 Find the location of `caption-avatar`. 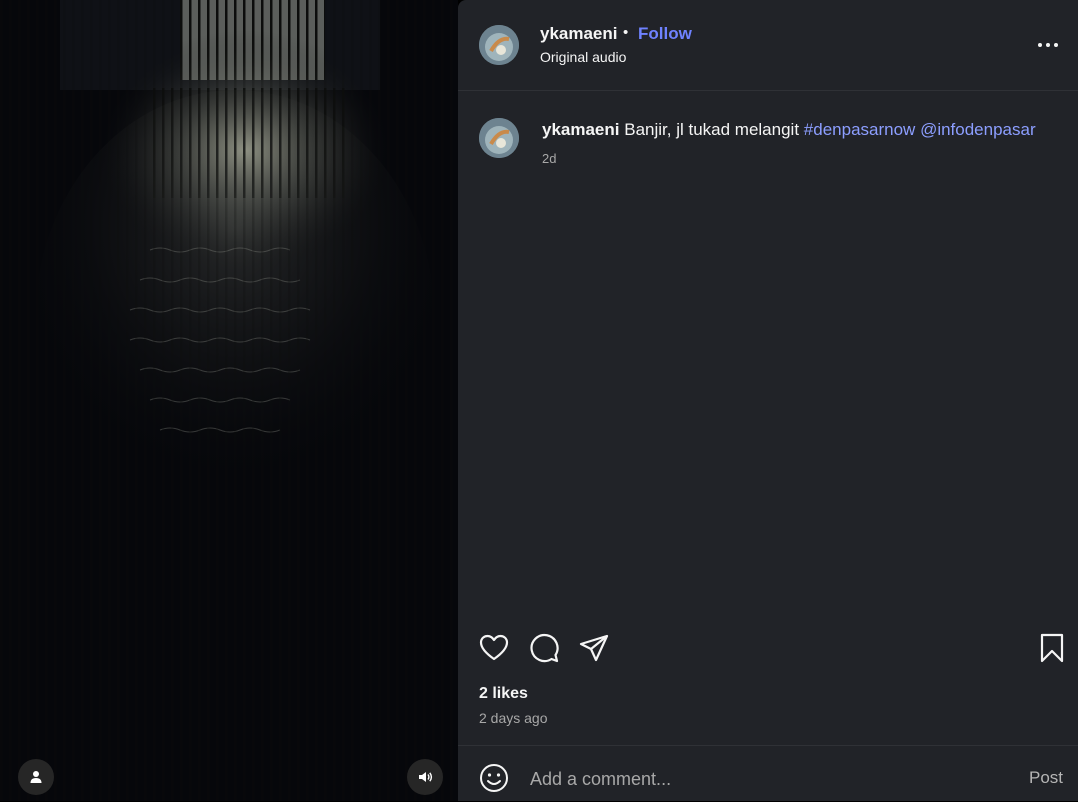

caption-avatar is located at coordinates (499, 138).